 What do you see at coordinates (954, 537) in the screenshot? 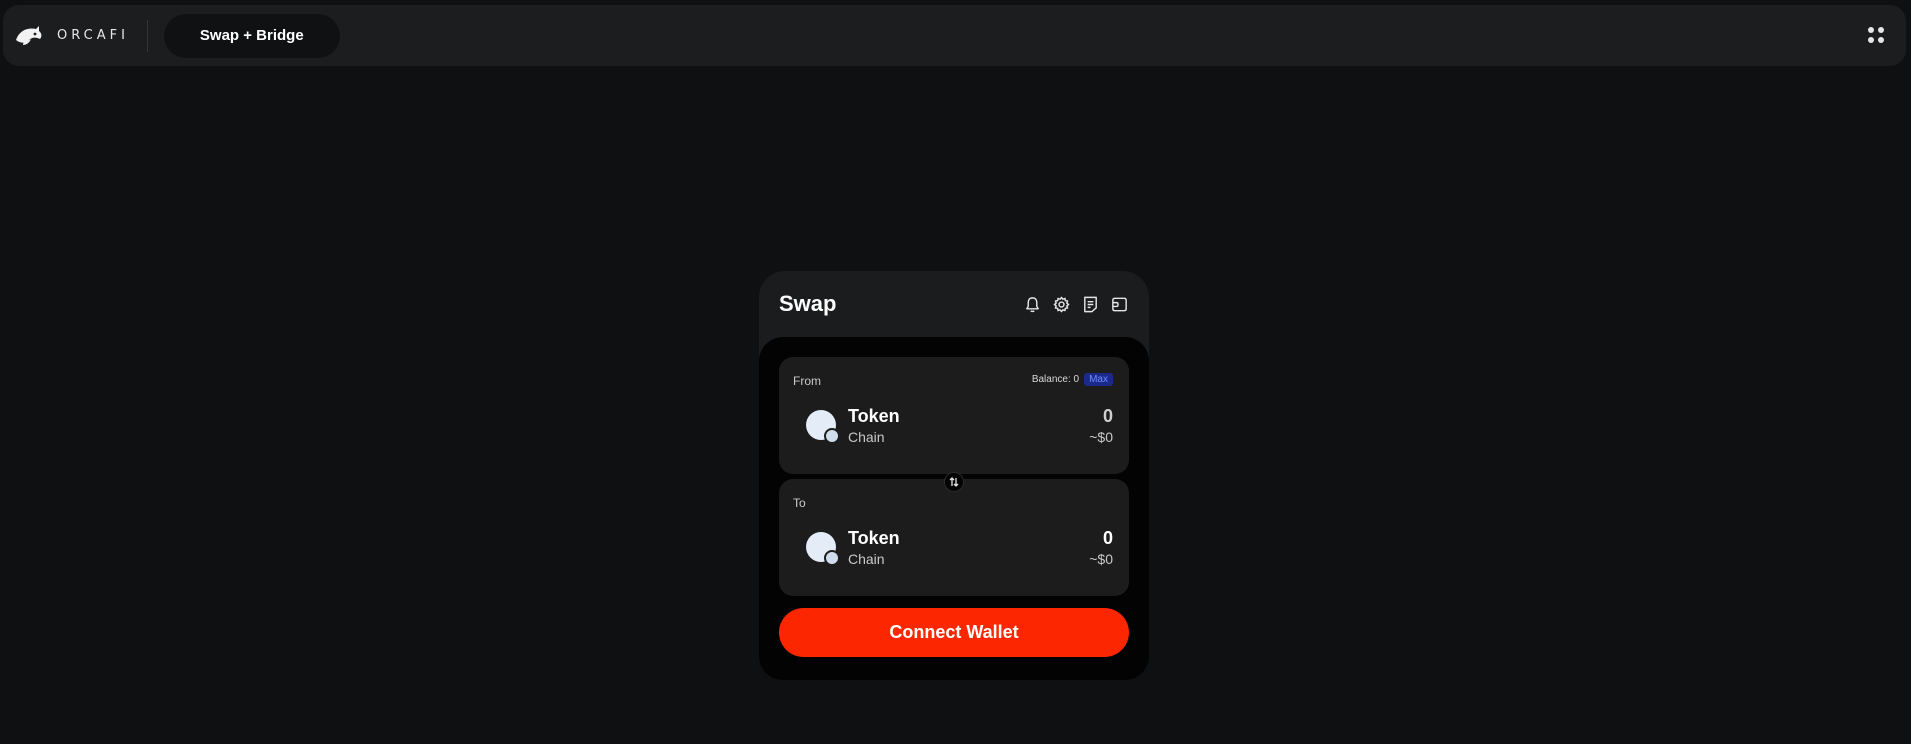
I see `to-card: To Token Chain 0 ~$0` at bounding box center [954, 537].